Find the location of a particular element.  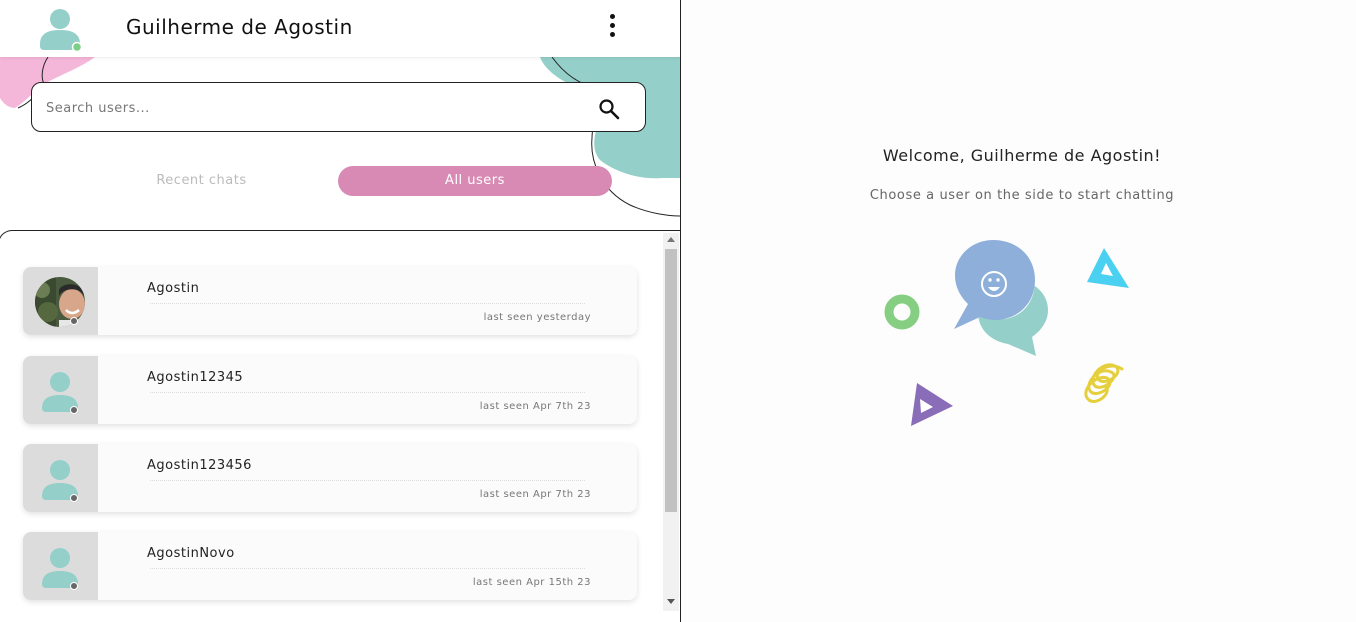

user-photo is located at coordinates (60, 302).